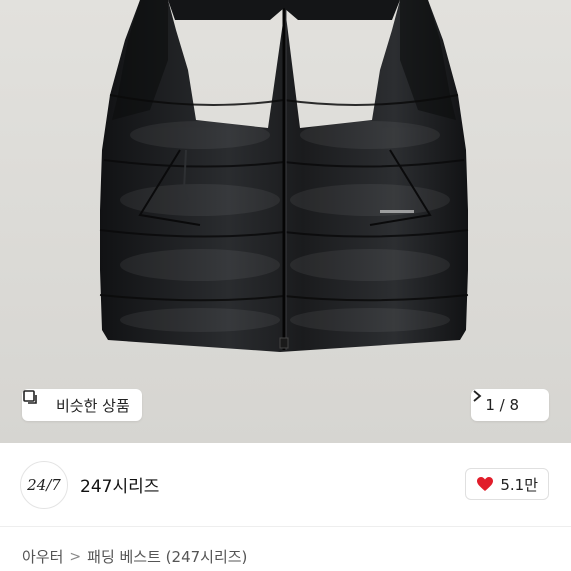  What do you see at coordinates (93, 405) in the screenshot?
I see `similar-products-label: 비슷한 상품` at bounding box center [93, 405].